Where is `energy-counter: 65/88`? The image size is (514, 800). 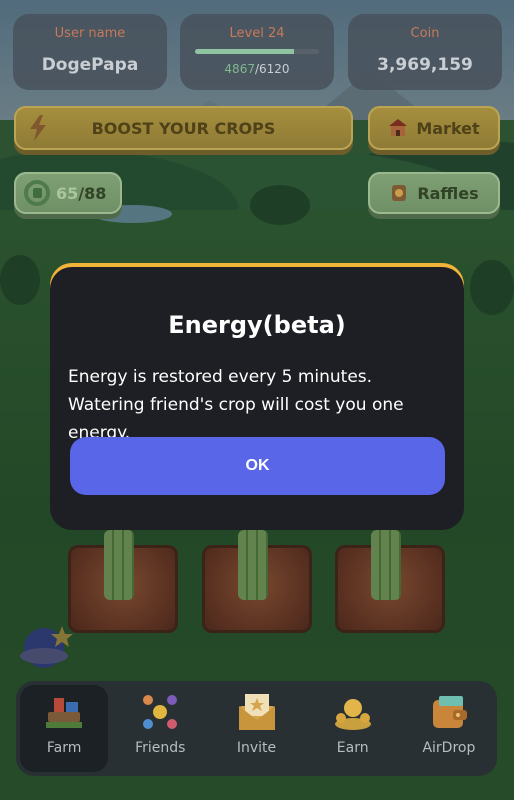 energy-counter: 65/88 is located at coordinates (68, 193).